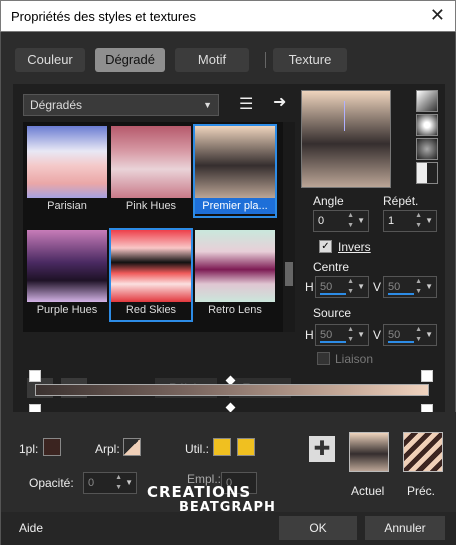  Describe the element at coordinates (394, 335) in the screenshot. I see `source-v-value: 50` at that location.